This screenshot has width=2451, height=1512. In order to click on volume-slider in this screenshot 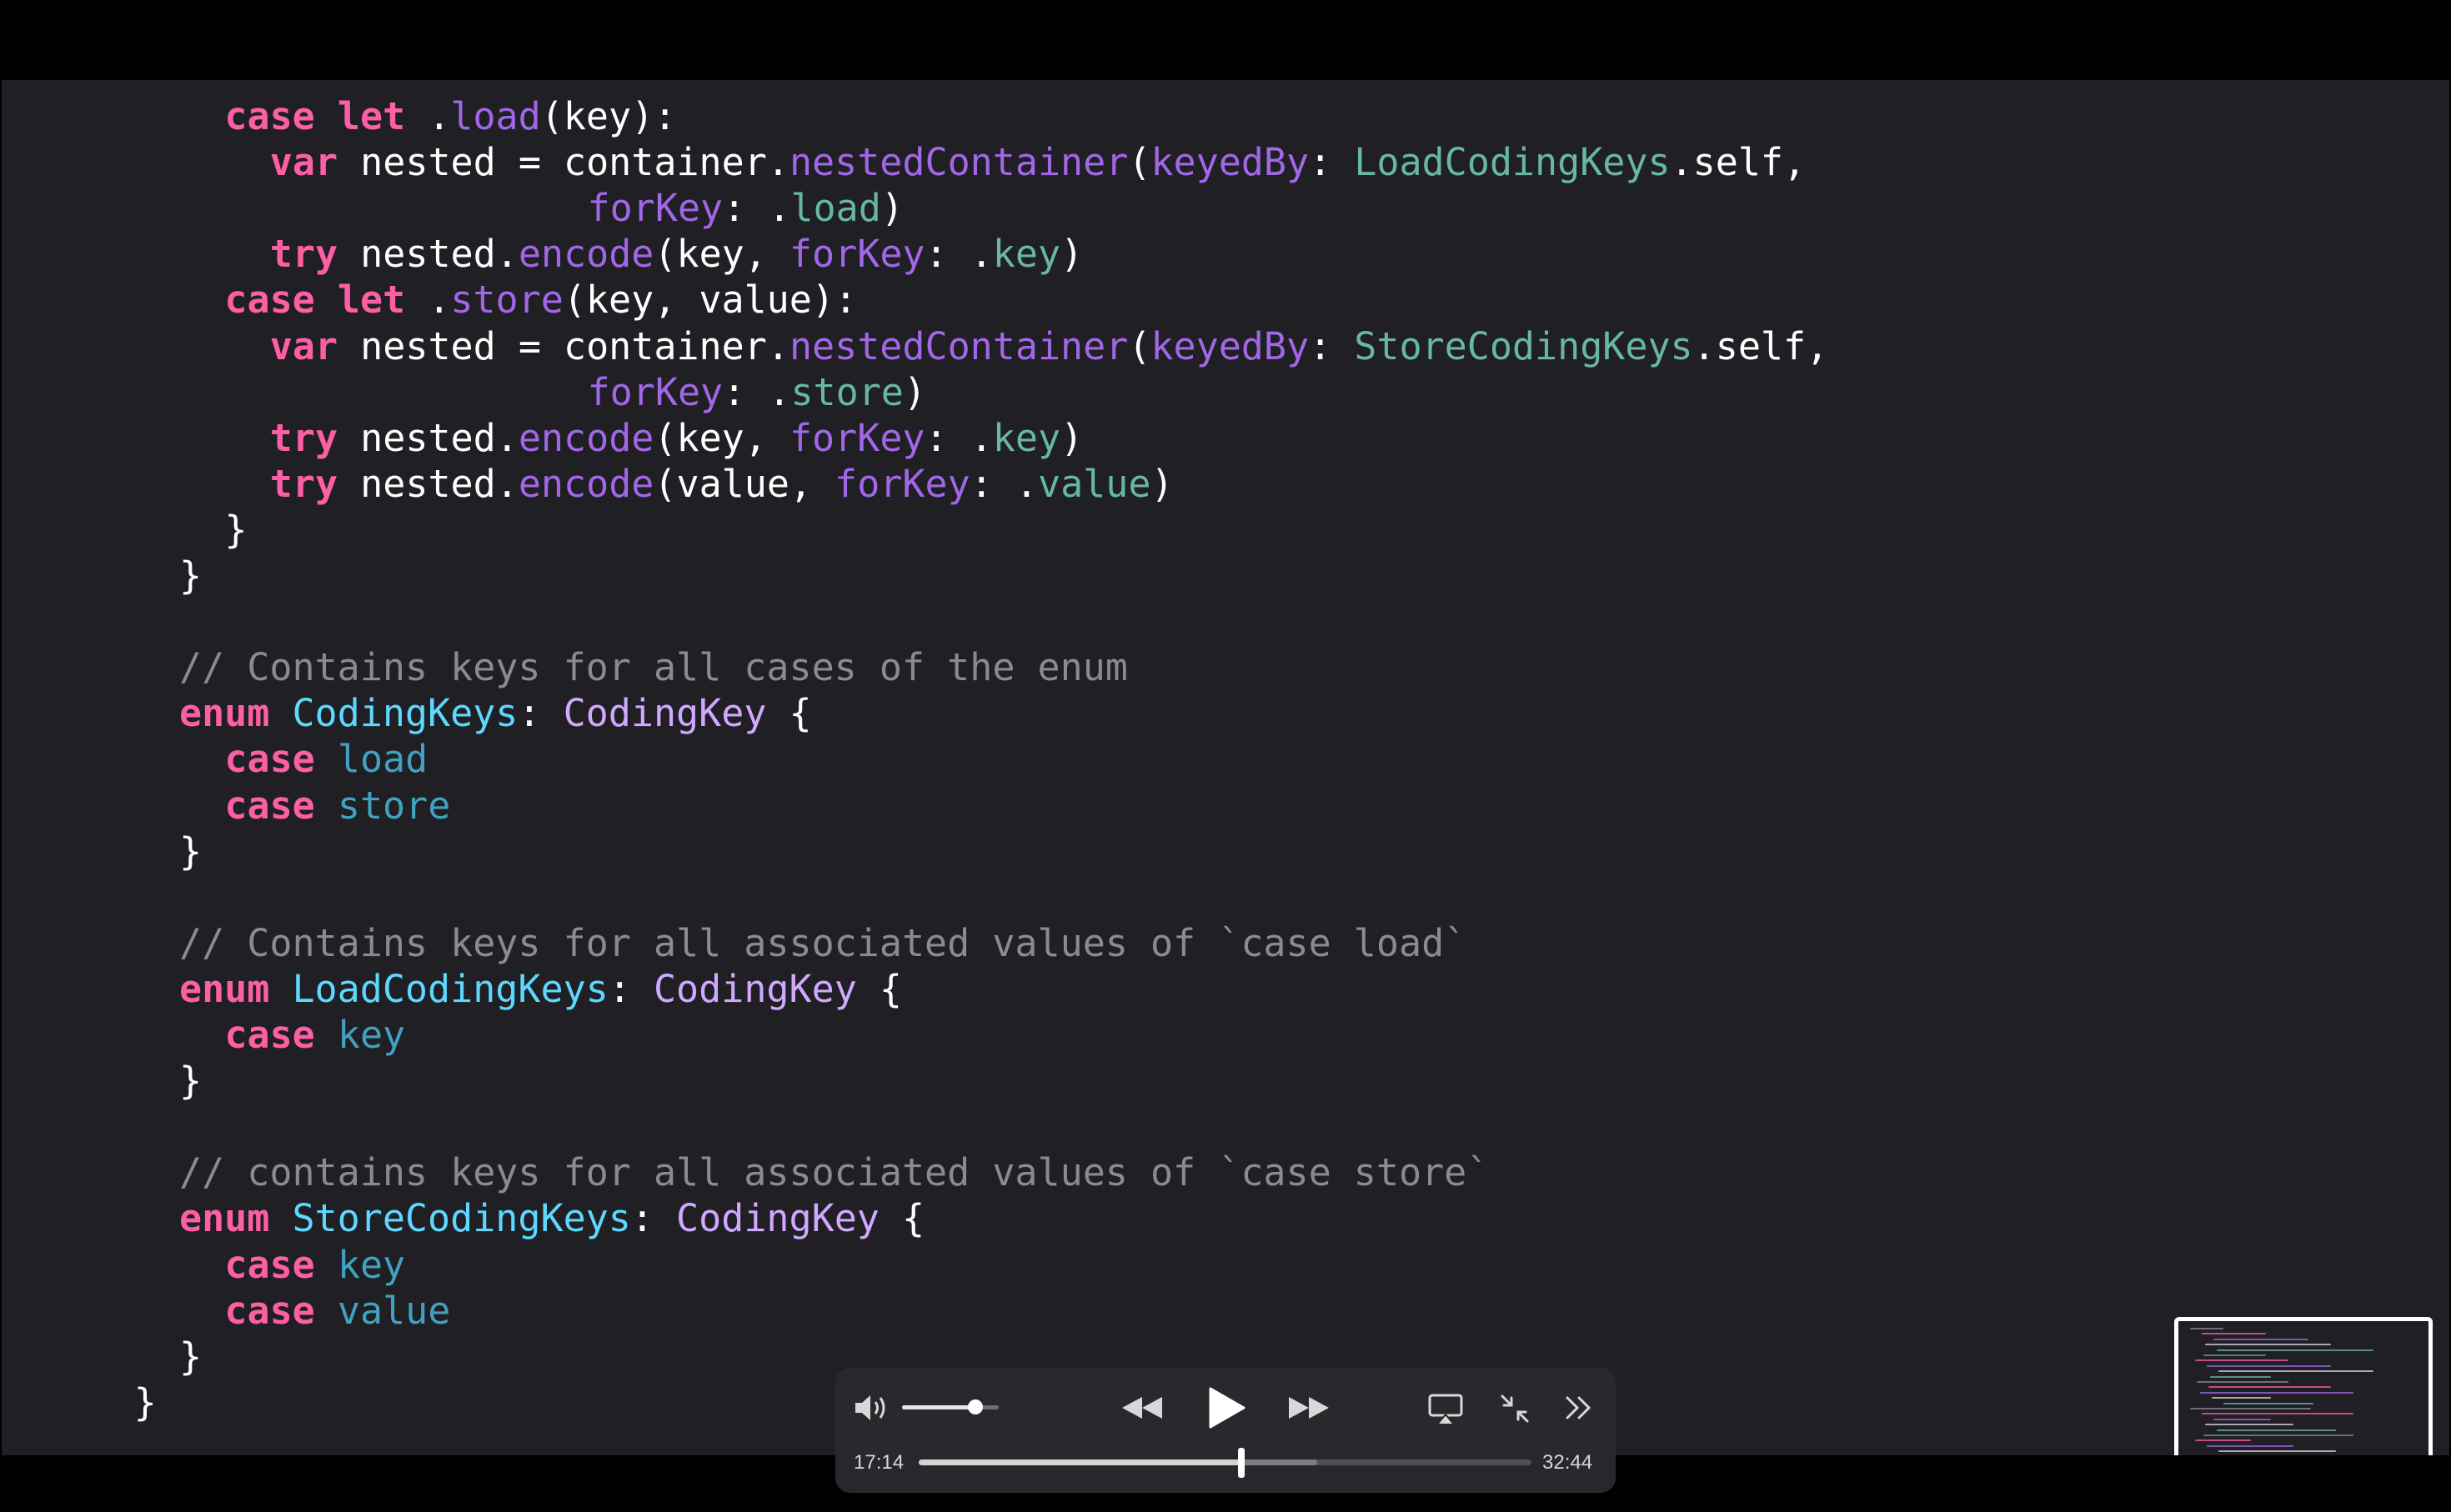, I will do `click(951, 1407)`.